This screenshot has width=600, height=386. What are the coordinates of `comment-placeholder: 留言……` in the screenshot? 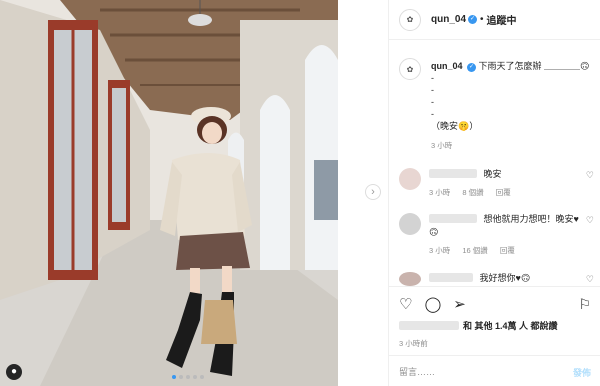 It's located at (417, 371).